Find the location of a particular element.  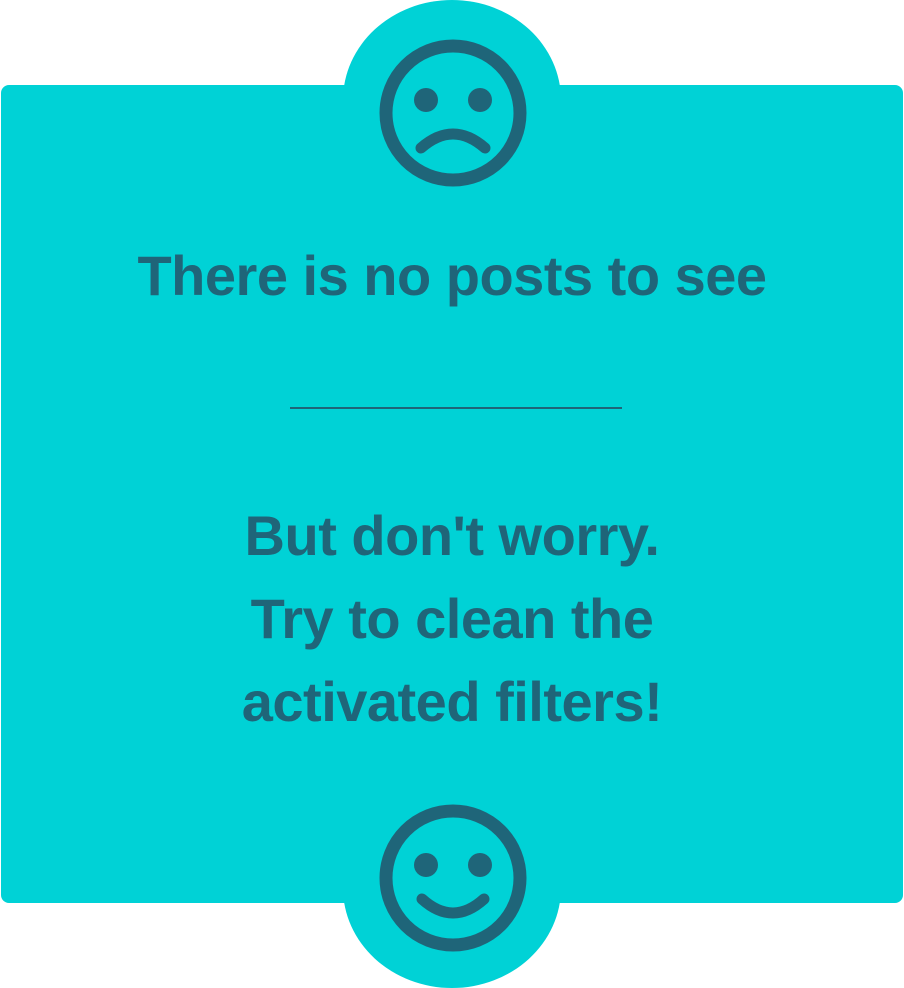

divider is located at coordinates (456, 408).